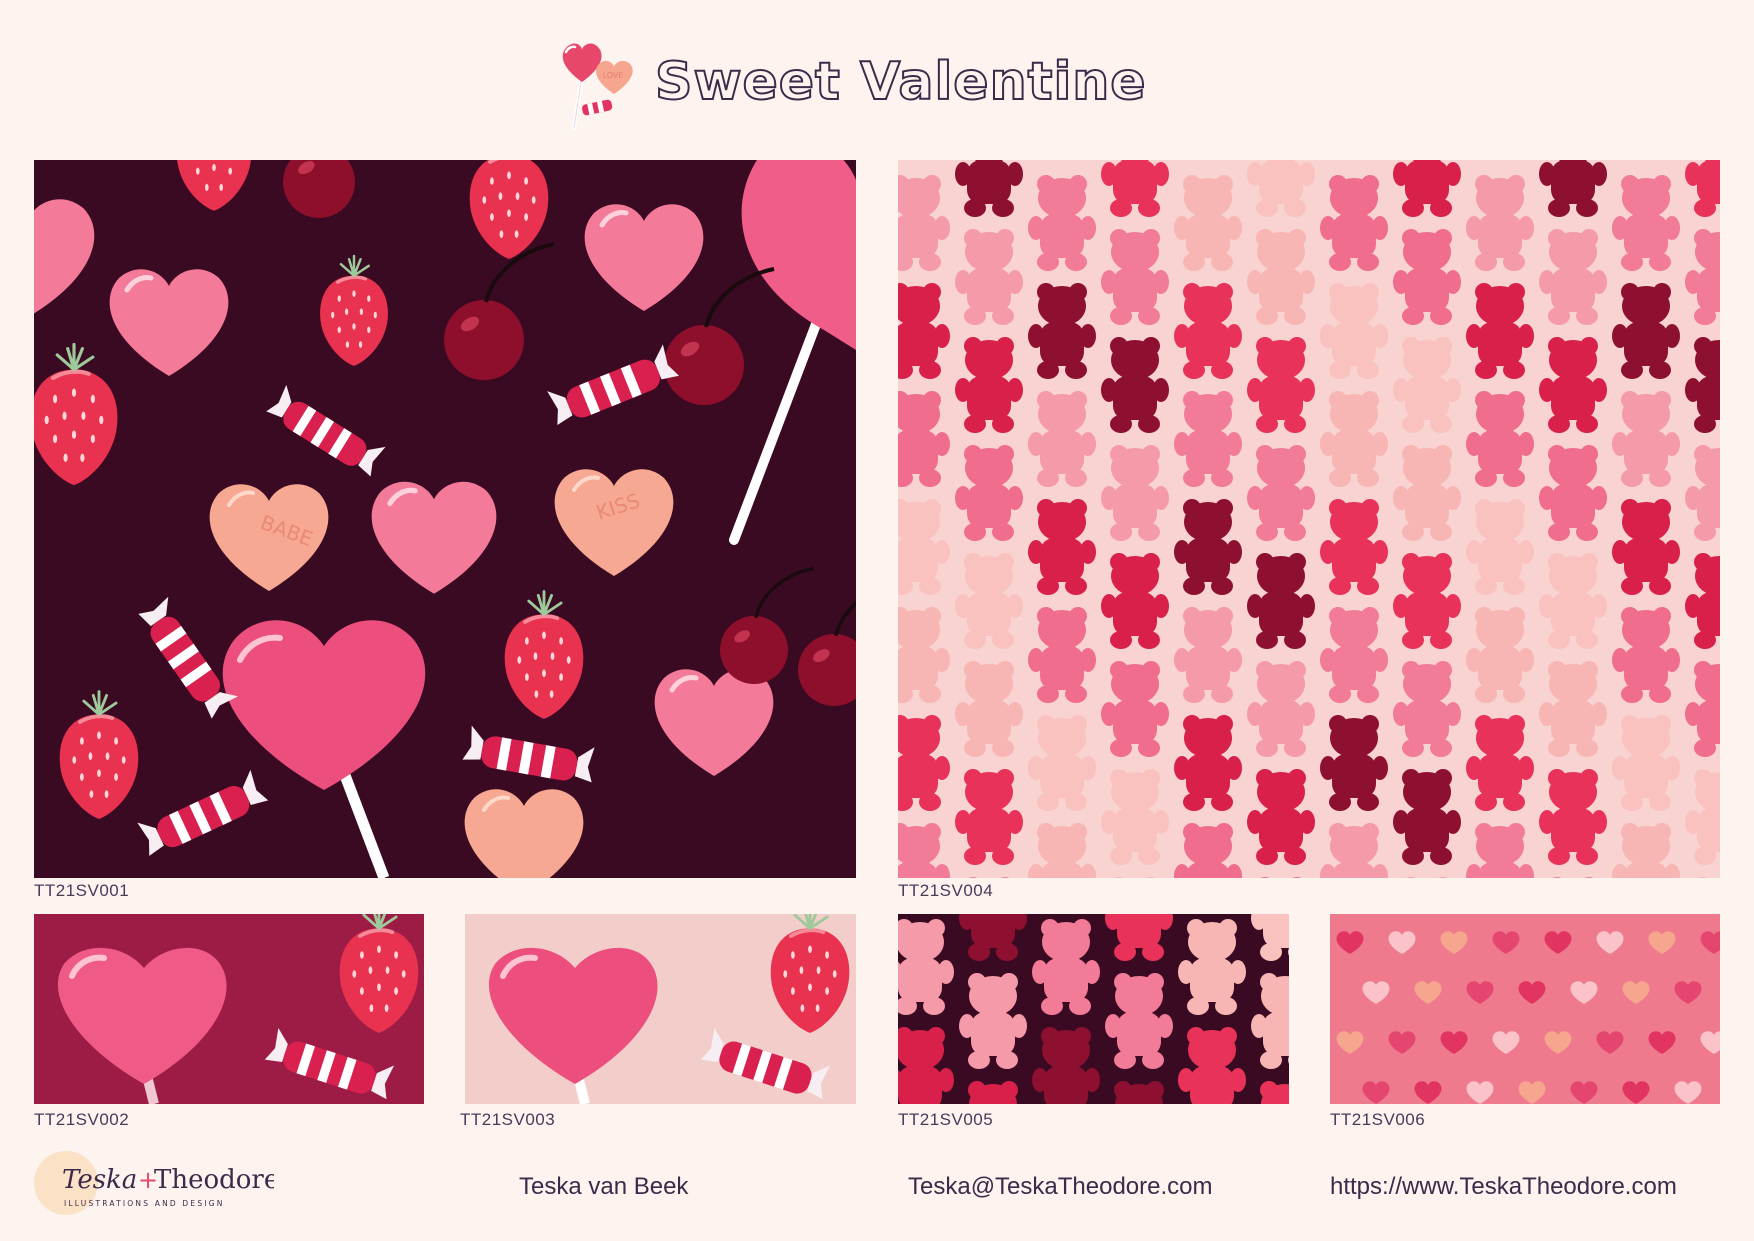 This screenshot has height=1241, width=1754. I want to click on pattern-preview-tt21sv005, so click(1093, 1009).